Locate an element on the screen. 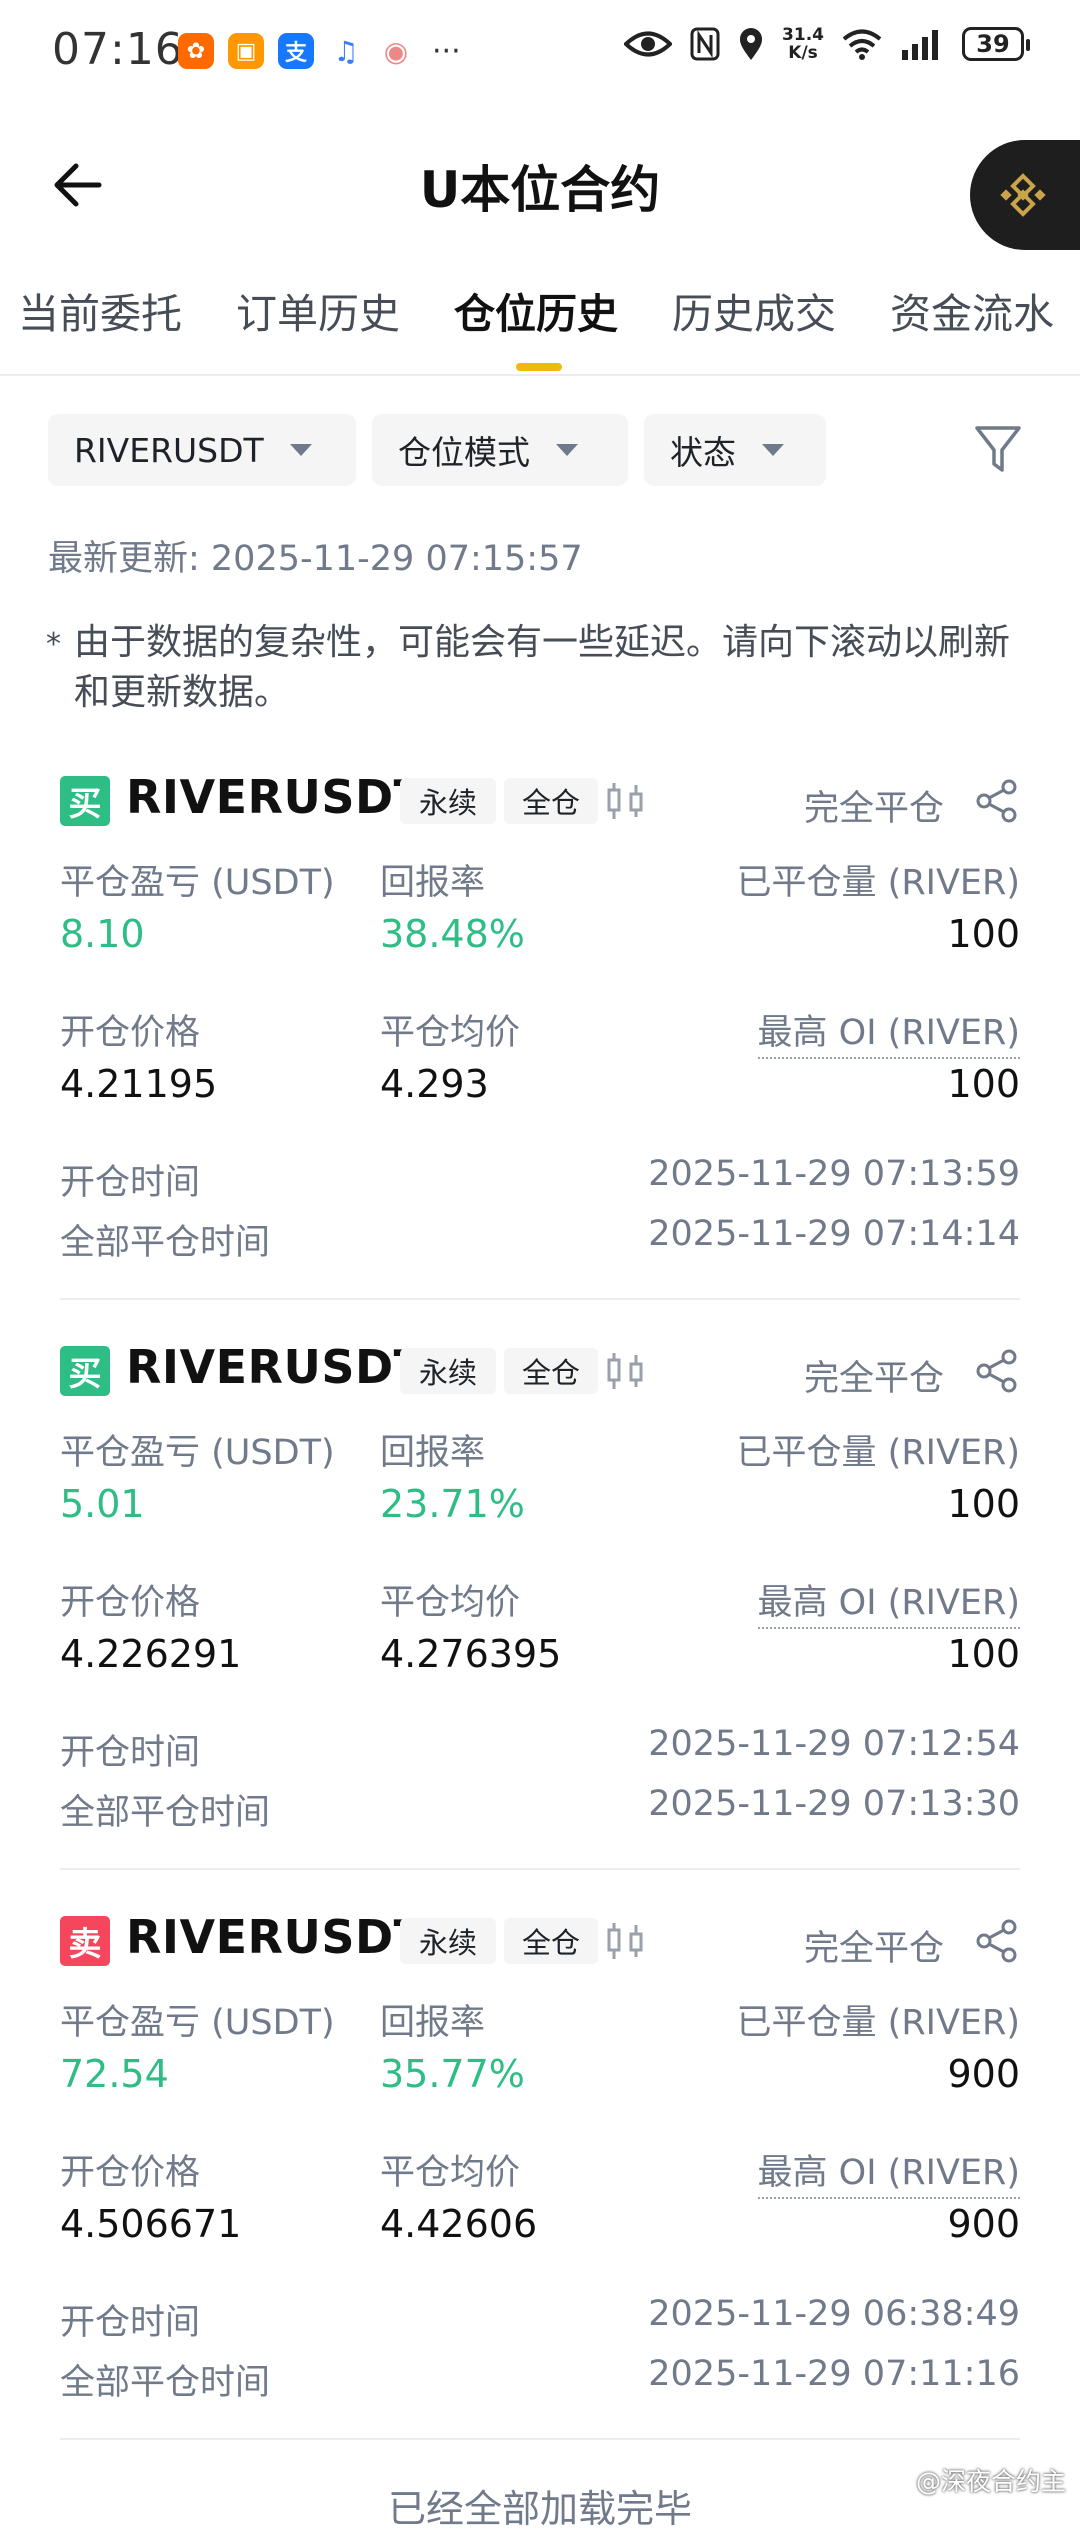 Image resolution: width=1080 pixels, height=2533 pixels. tab-bar: 当前委托 订单历史 仓位历史 历史成交 资金流水 is located at coordinates (540, 328).